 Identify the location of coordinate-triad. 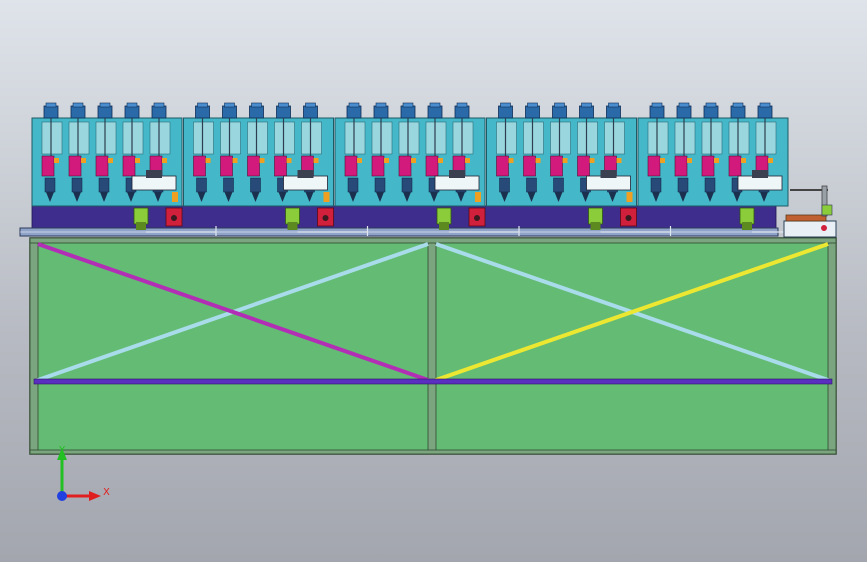
(79, 474).